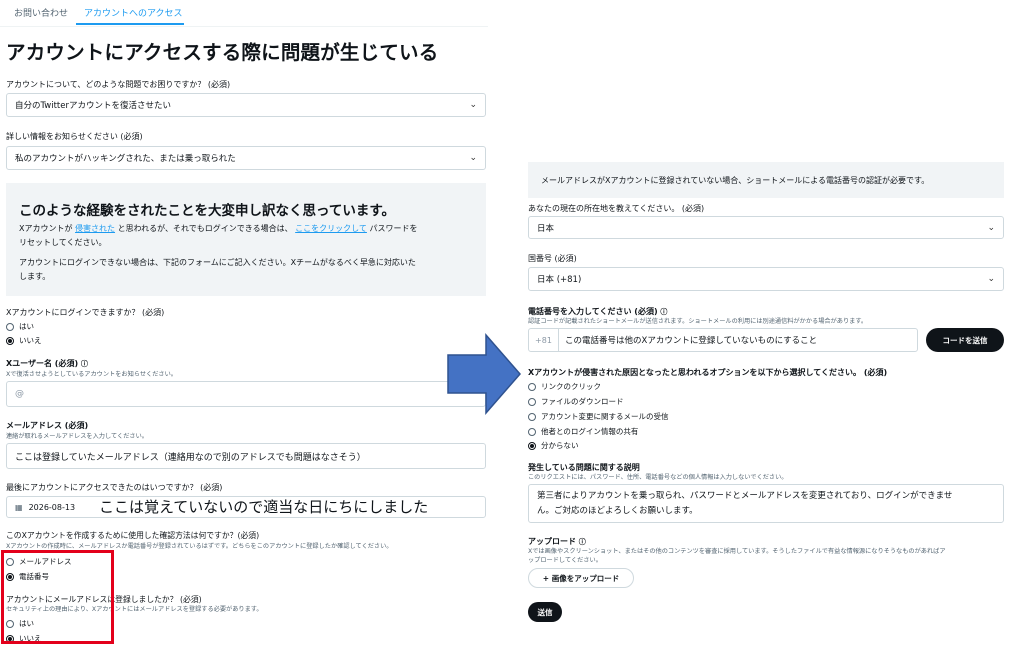  Describe the element at coordinates (571, 386) in the screenshot. I see `radio-label: リンクのクリック` at that location.